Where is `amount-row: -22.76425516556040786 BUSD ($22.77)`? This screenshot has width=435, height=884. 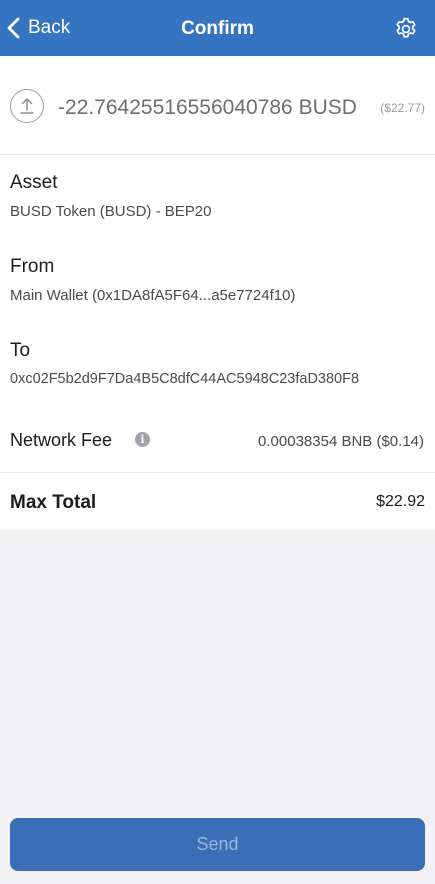 amount-row: -22.76425516556040786 BUSD ($22.77) is located at coordinates (217, 105).